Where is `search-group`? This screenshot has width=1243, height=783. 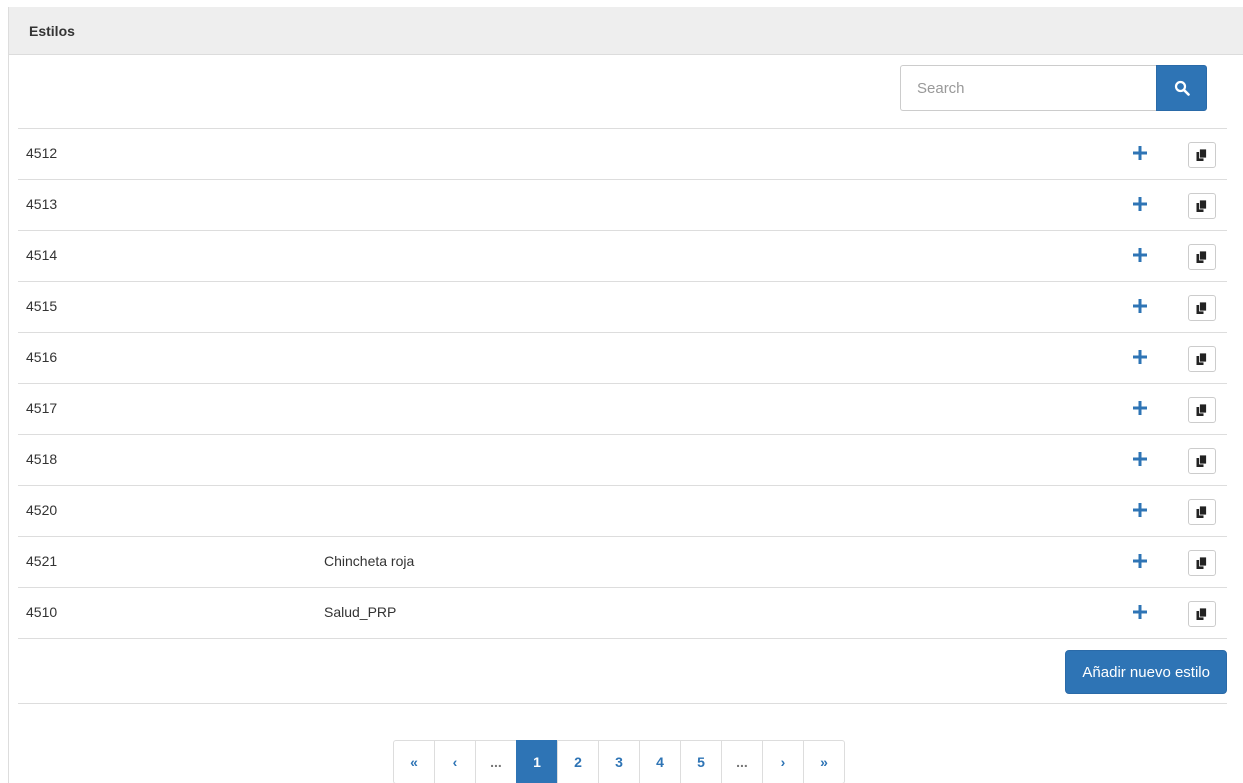
search-group is located at coordinates (1053, 88).